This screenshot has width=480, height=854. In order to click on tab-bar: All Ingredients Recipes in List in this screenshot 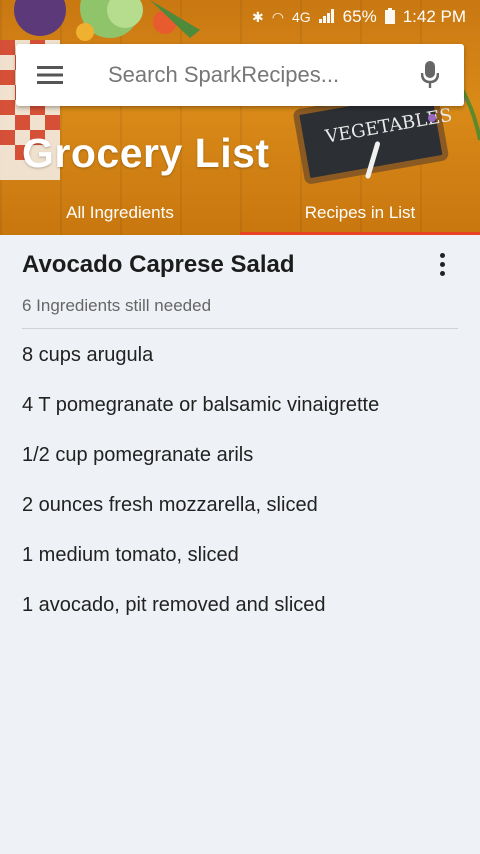, I will do `click(240, 212)`.